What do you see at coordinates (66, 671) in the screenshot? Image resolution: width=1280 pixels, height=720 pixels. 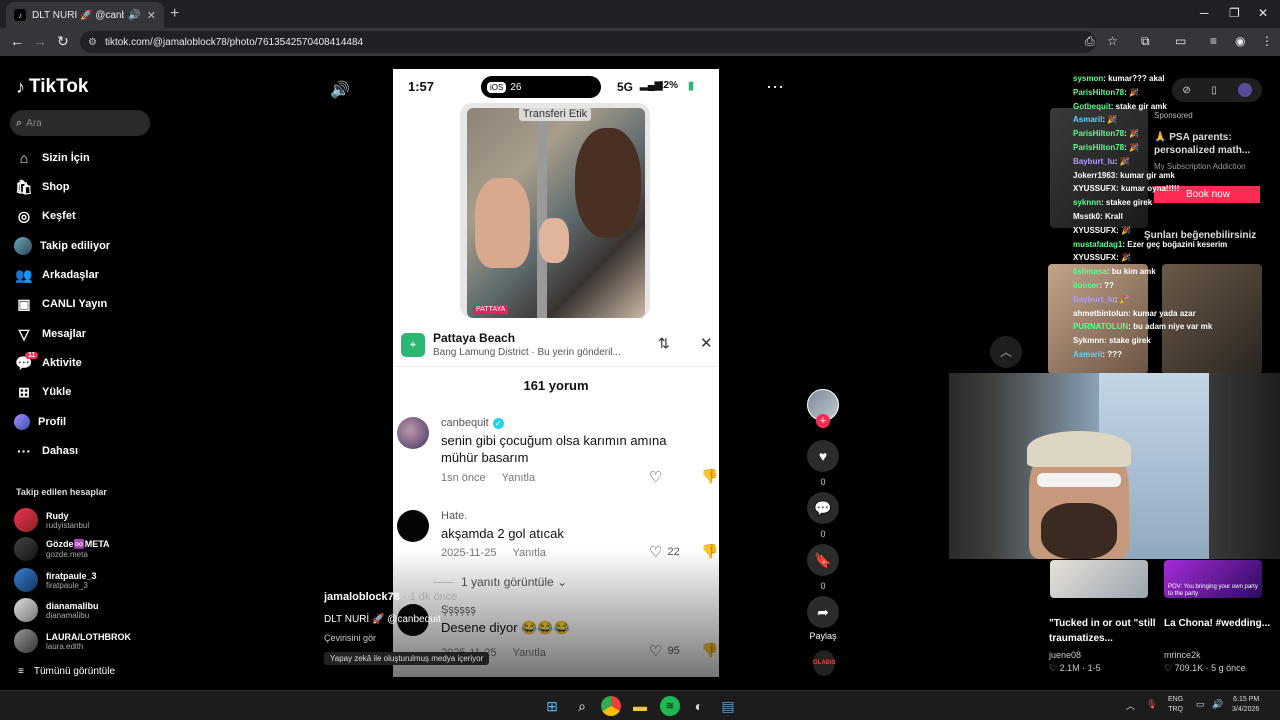 I see `see-all-link: ≡ Tümünü görüntüle` at bounding box center [66, 671].